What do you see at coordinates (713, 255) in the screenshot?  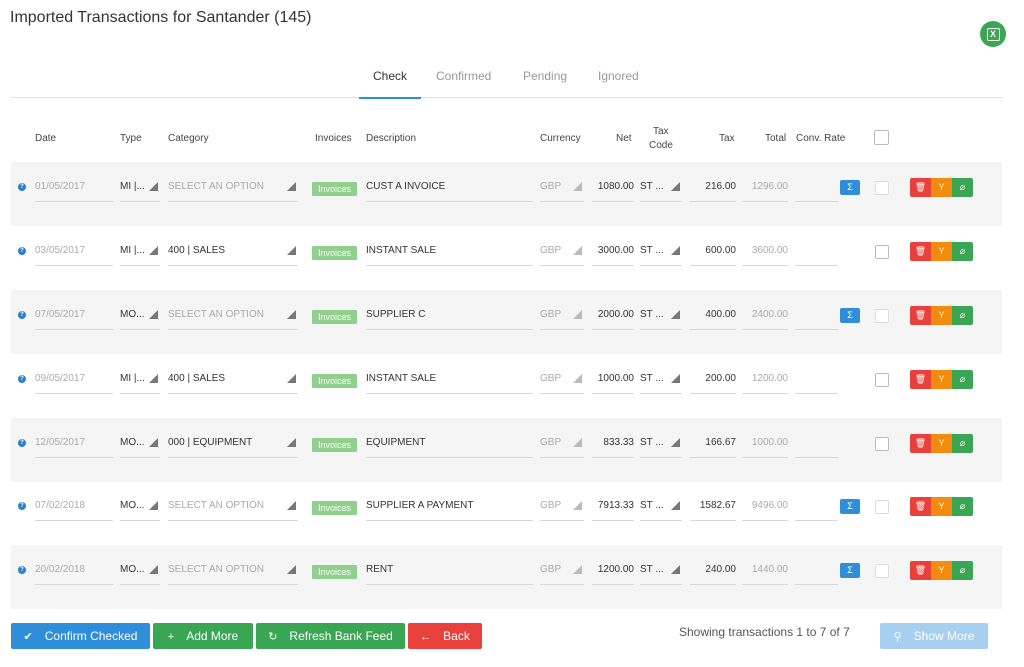 I see `tax-field: 600.00` at bounding box center [713, 255].